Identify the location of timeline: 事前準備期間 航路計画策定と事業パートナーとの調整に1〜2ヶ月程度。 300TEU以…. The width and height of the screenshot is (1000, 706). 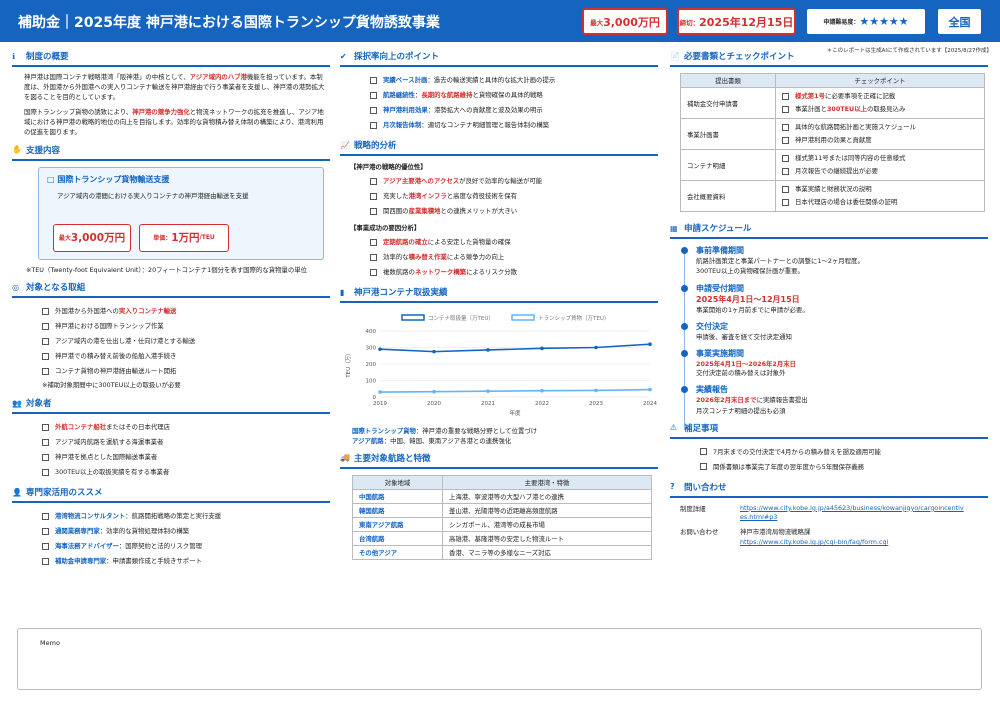
(832, 337).